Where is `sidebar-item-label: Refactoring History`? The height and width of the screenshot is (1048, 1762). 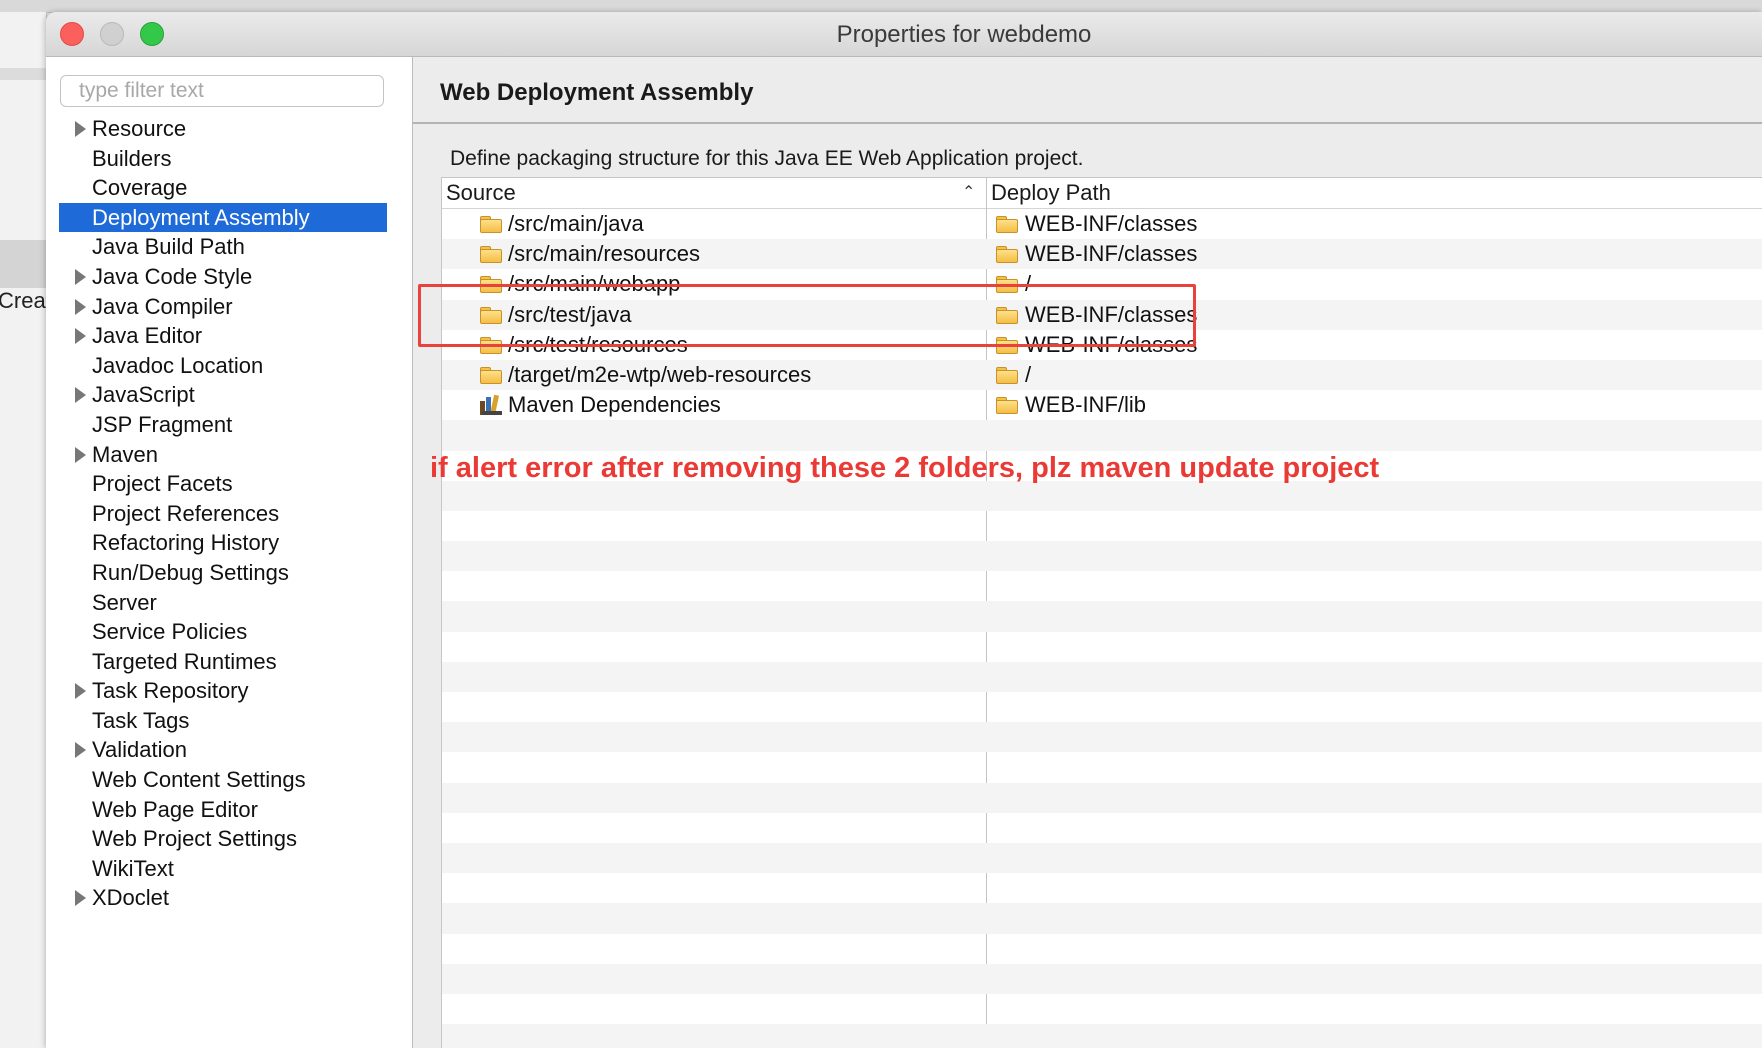
sidebar-item-label: Refactoring History is located at coordinates (186, 543).